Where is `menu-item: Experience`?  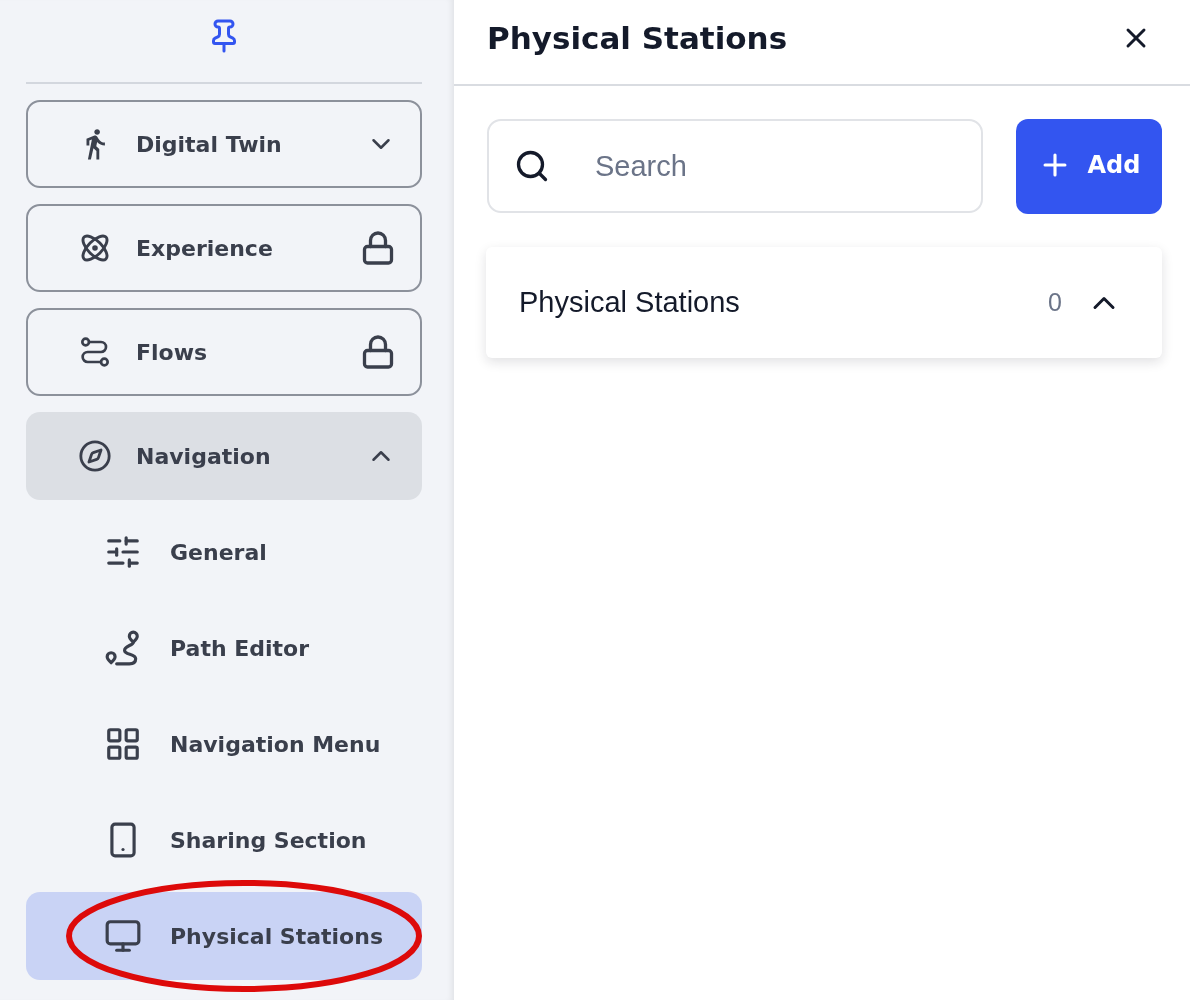 menu-item: Experience is located at coordinates (224, 248).